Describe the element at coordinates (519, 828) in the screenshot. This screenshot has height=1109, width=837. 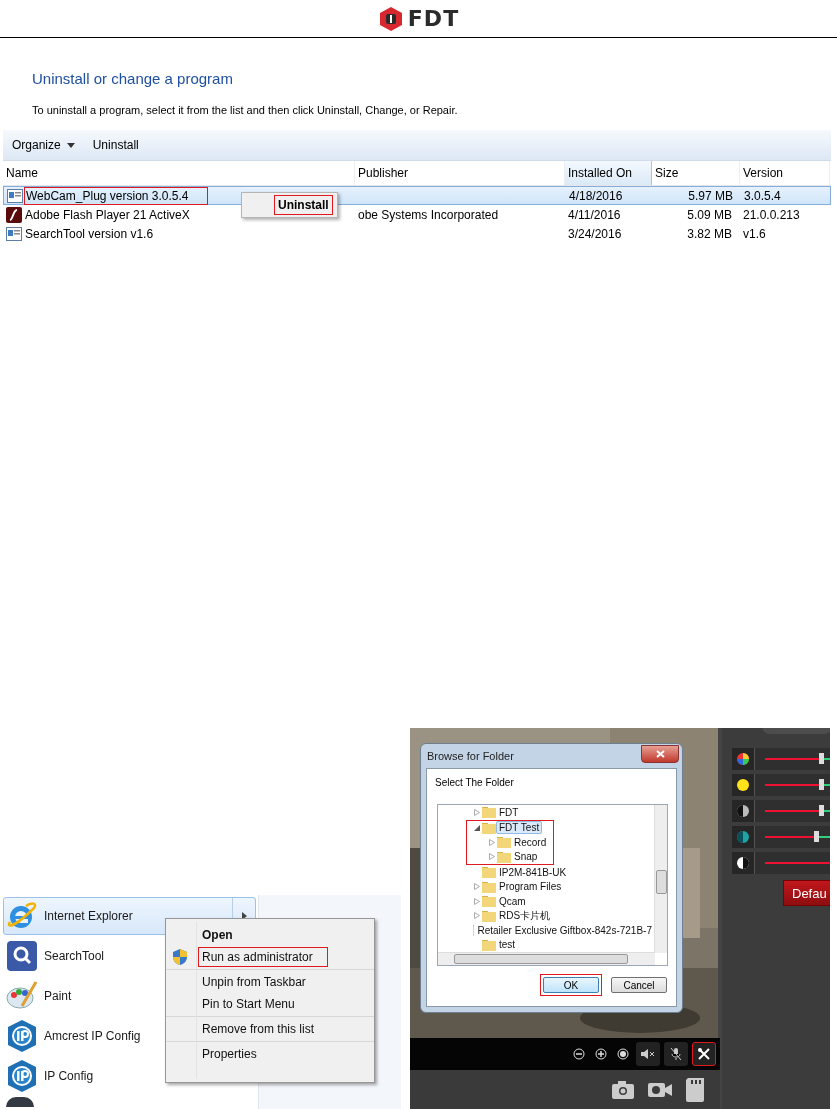
I see `folder-item: FDT Test` at that location.